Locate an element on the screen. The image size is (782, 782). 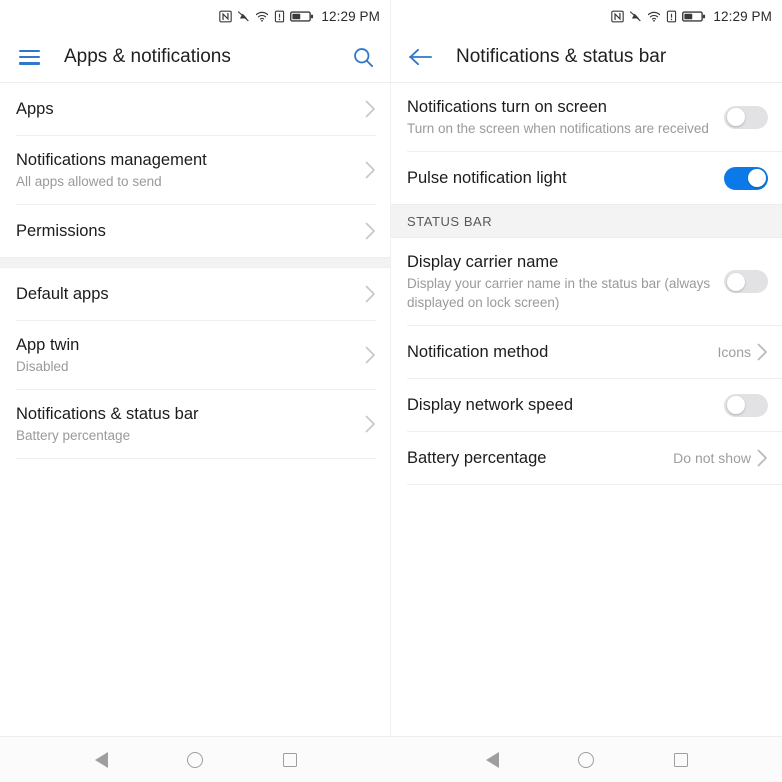
row-text: Battery percentage is located at coordinates (540, 458).